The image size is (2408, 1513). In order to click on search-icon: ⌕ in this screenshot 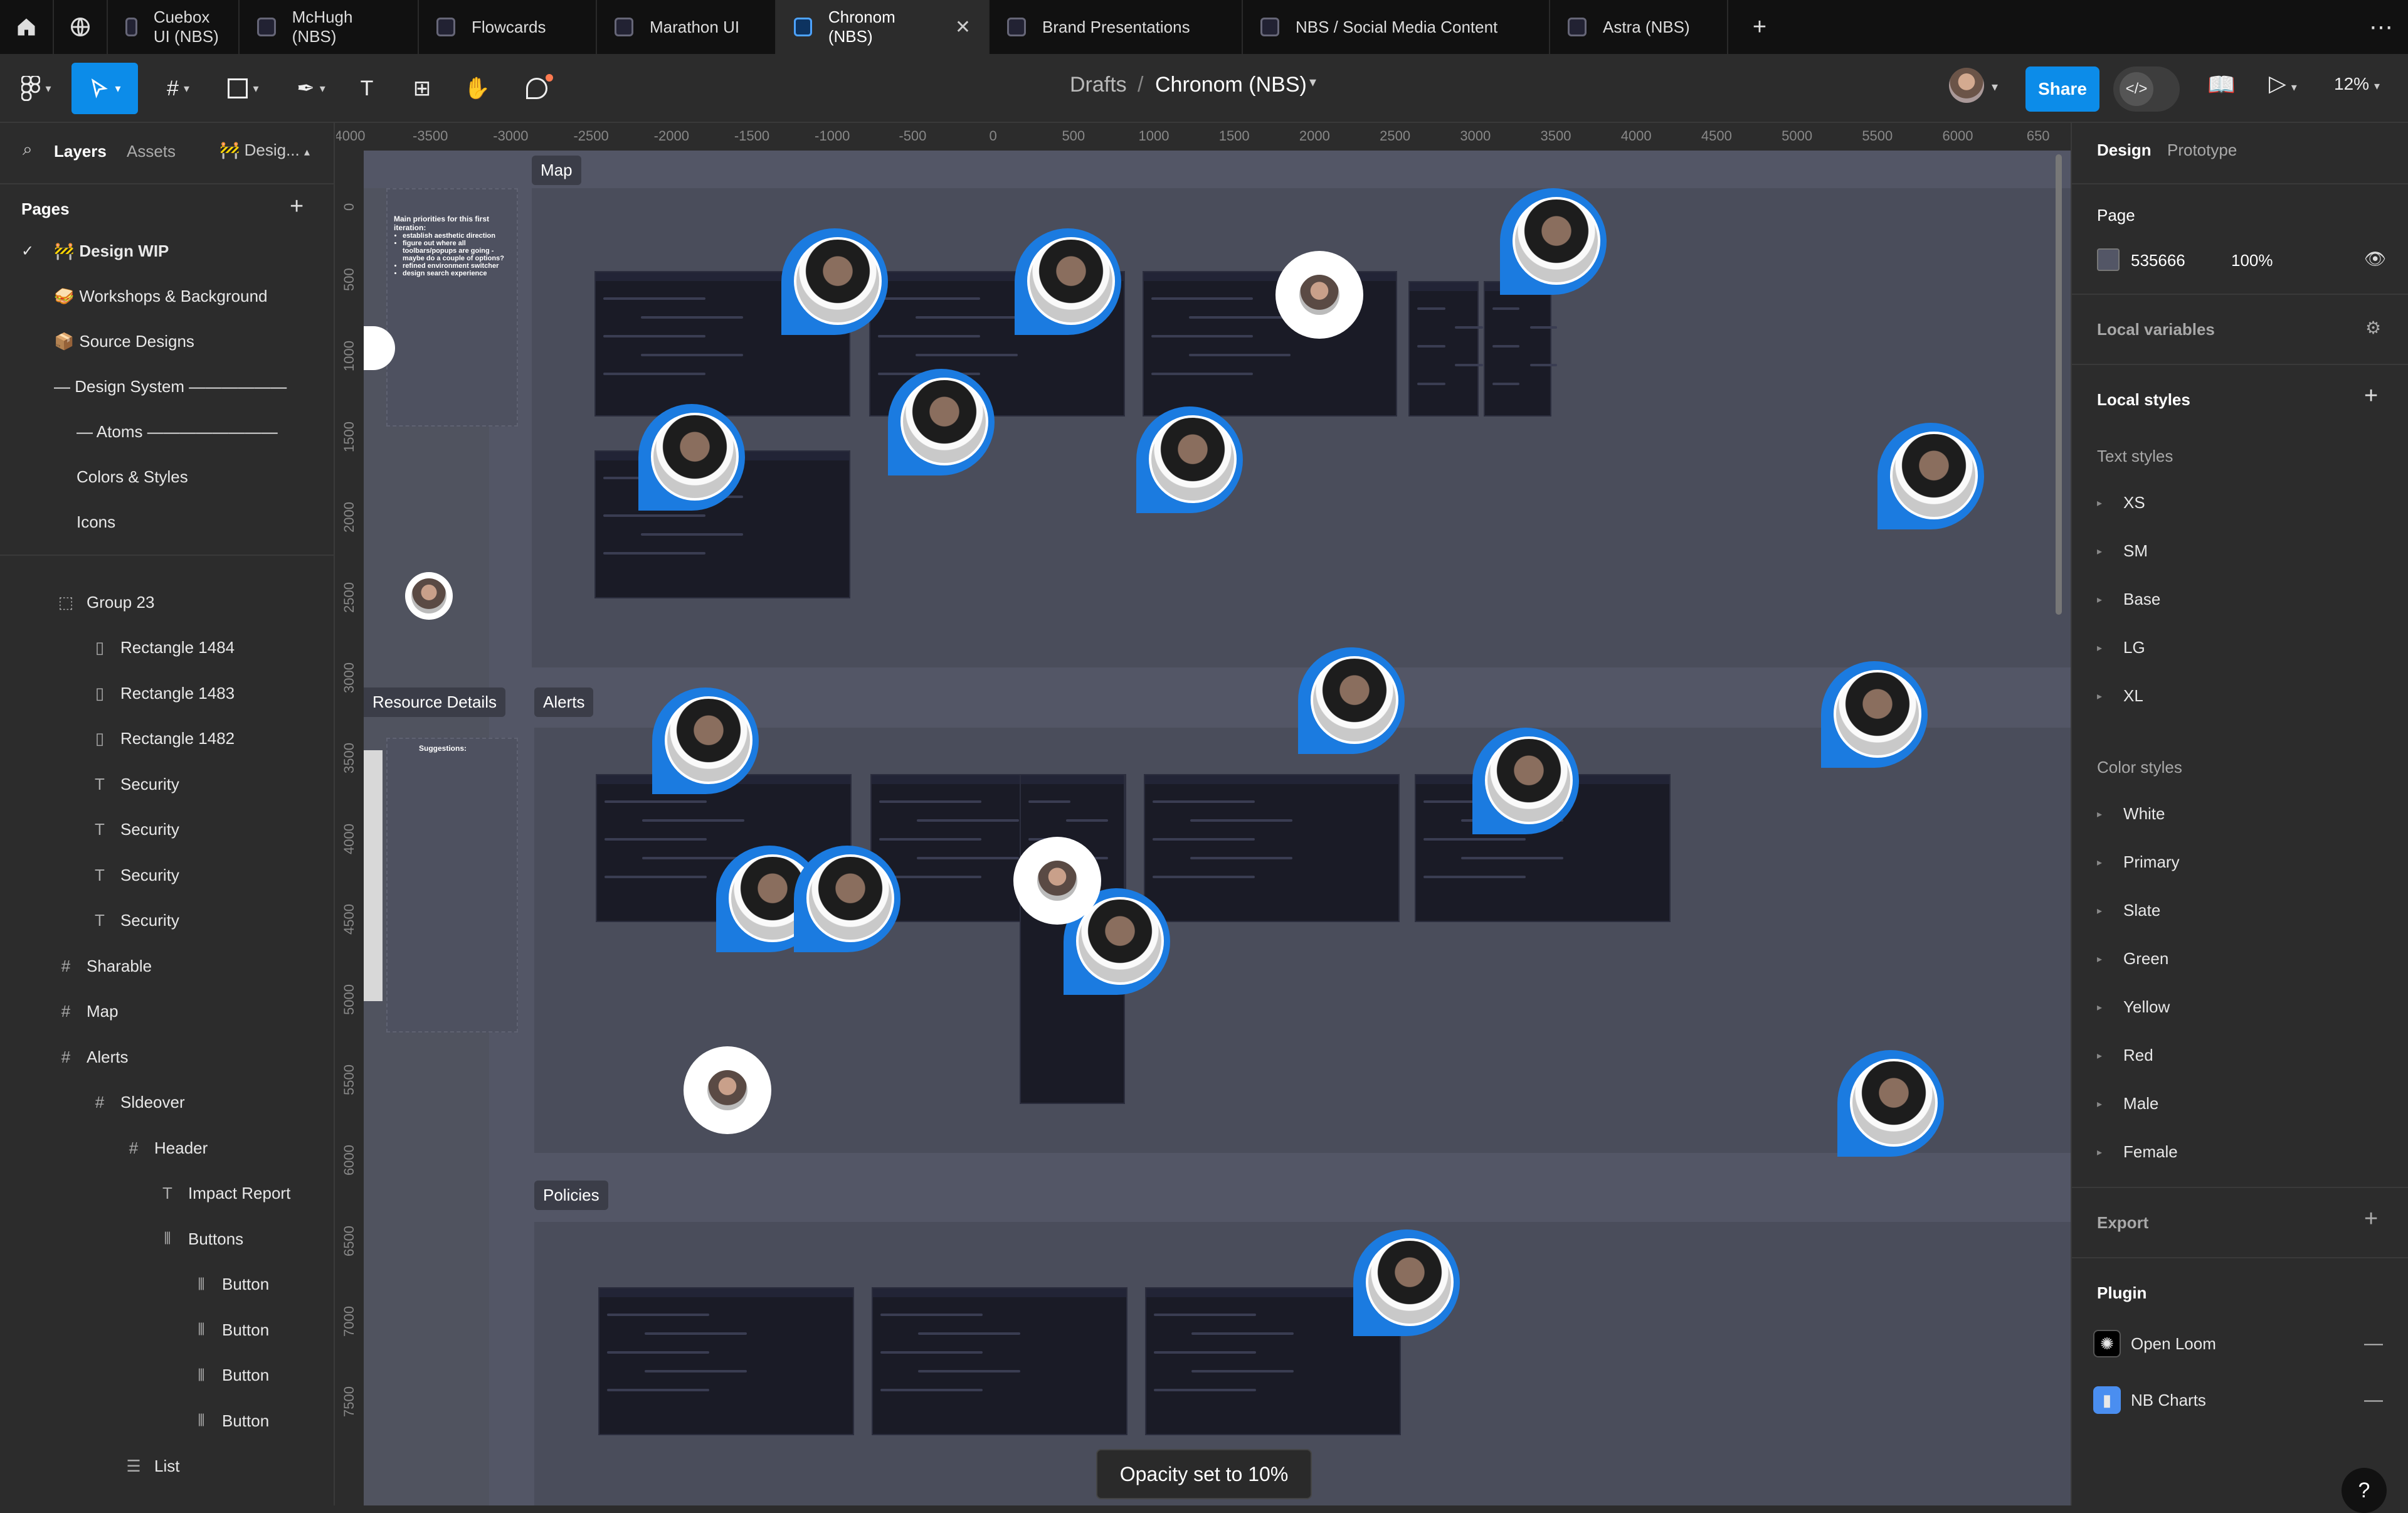, I will do `click(28, 149)`.